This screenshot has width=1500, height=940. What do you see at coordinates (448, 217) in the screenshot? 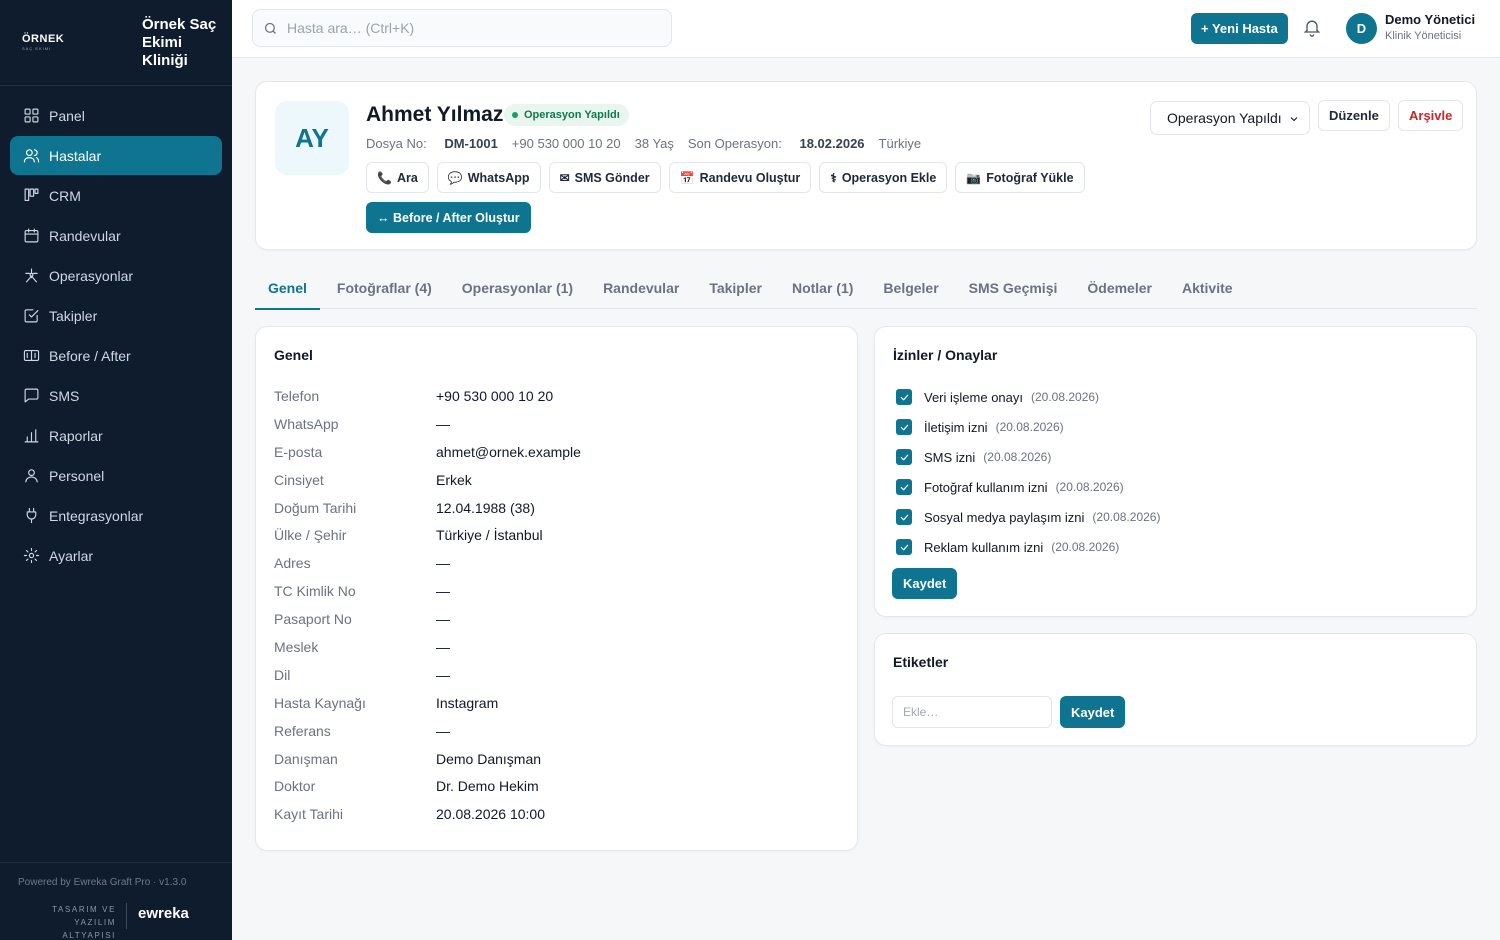
I see `create-before-after-button: ↔ Before / After Oluştur` at bounding box center [448, 217].